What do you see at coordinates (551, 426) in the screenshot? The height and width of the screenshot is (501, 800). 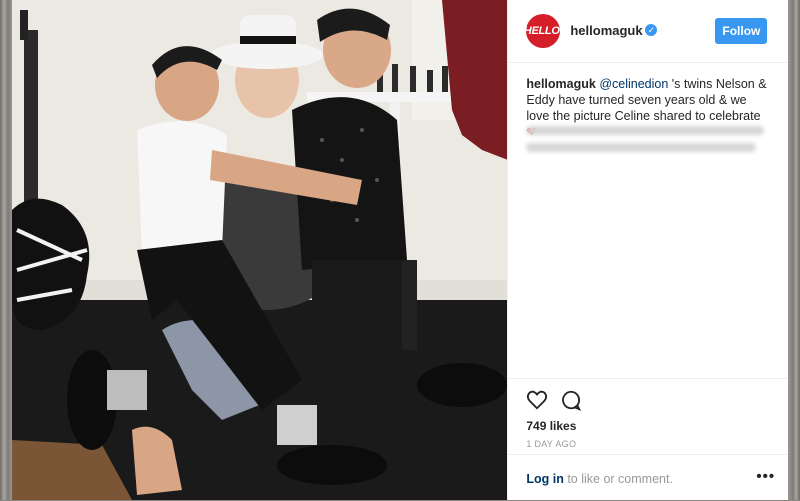 I see `likes-count: 749 likes` at bounding box center [551, 426].